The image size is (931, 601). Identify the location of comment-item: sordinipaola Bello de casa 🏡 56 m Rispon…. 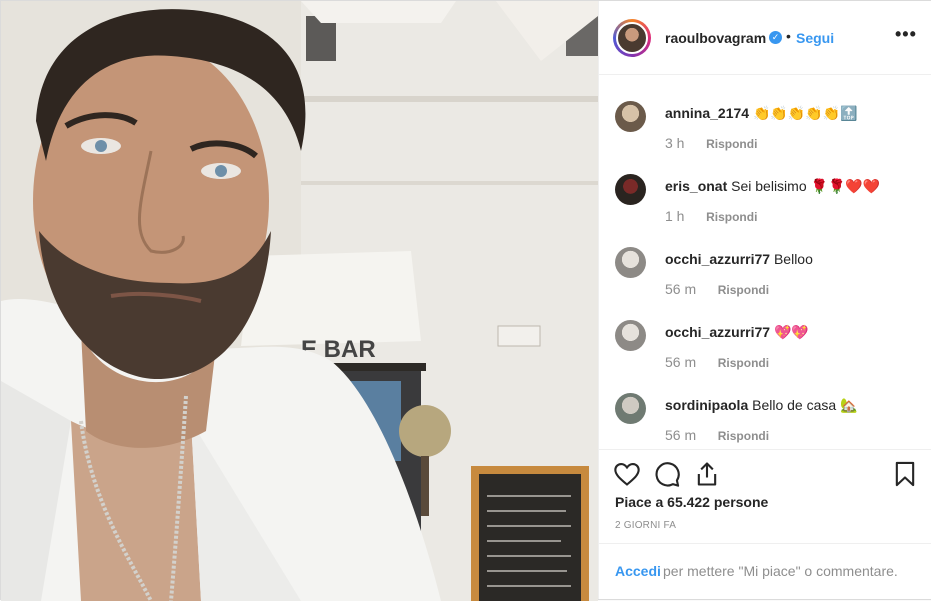
(765, 421).